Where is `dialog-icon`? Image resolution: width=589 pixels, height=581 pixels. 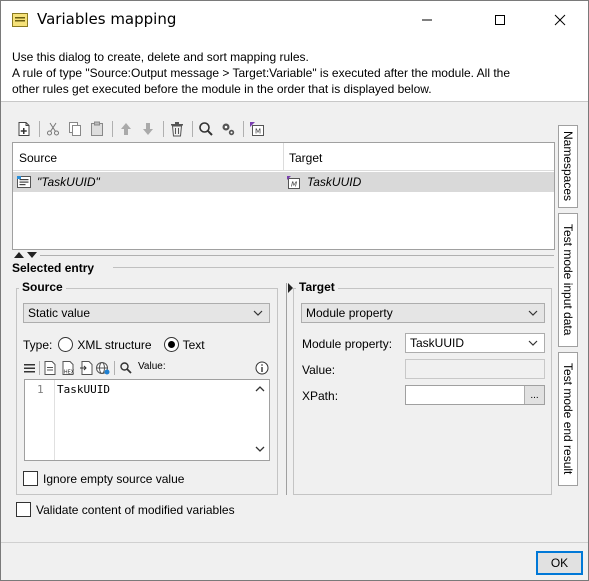 dialog-icon is located at coordinates (20, 21).